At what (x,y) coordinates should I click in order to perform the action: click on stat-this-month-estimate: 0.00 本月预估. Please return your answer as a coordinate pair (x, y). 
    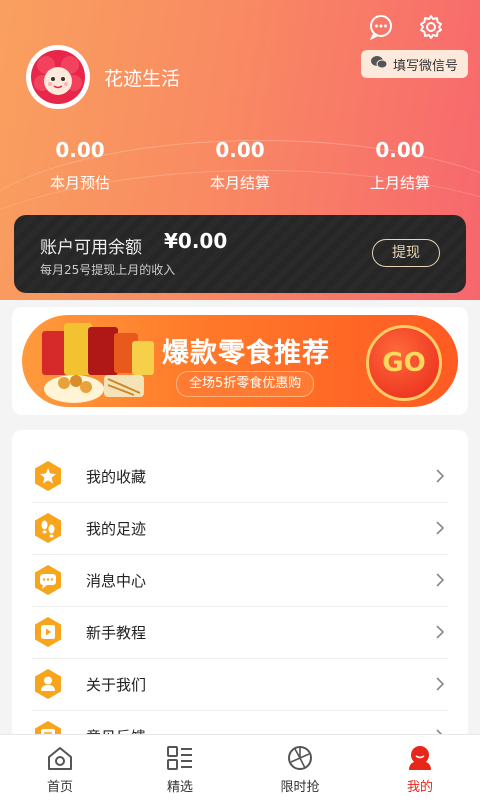
    Looking at the image, I should click on (80, 165).